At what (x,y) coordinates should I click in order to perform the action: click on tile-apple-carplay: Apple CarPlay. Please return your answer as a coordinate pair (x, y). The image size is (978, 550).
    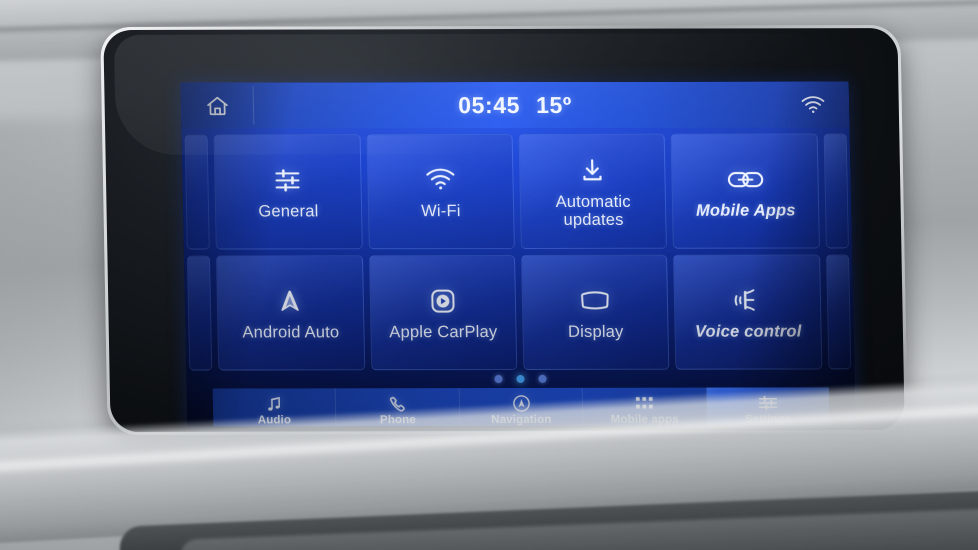
    Looking at the image, I should click on (443, 313).